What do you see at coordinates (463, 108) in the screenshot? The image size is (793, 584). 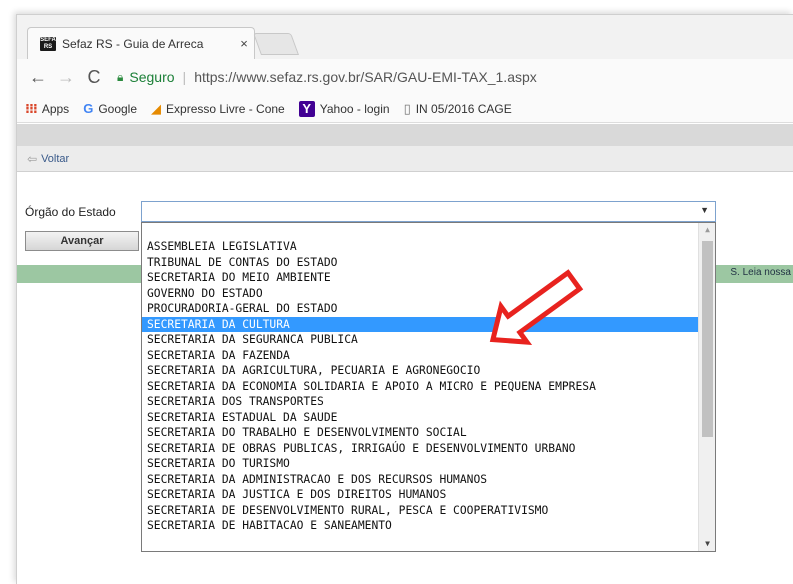 I see `bookmark-label: IN 05/2016 CAGE` at bounding box center [463, 108].